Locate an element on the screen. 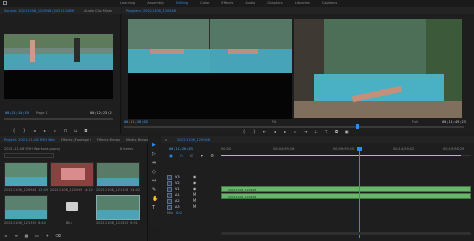 This screenshot has height=241, width=474. compare-icon: ▣ is located at coordinates (347, 132).